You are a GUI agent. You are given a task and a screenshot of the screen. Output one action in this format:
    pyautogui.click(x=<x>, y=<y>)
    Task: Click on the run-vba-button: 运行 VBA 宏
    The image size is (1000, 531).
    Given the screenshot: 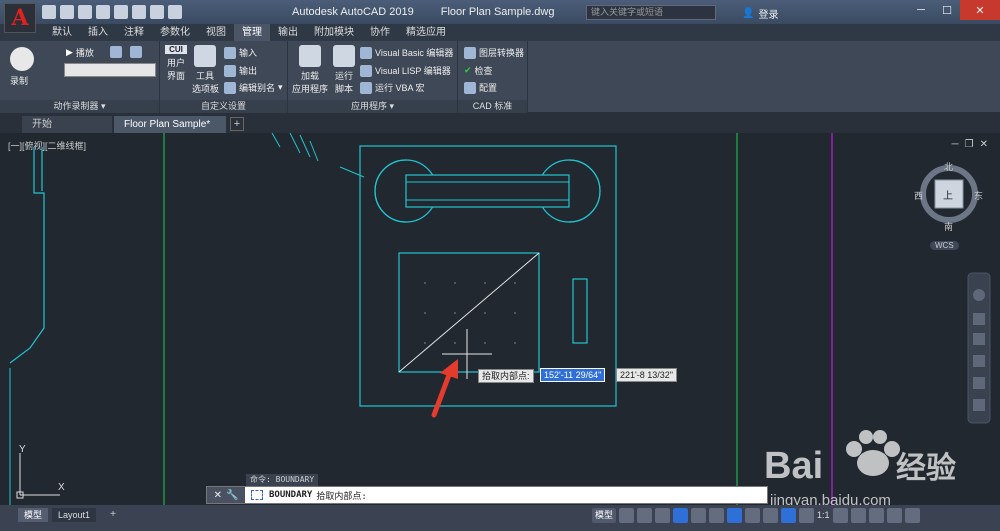 What is the action you would take?
    pyautogui.click(x=392, y=87)
    